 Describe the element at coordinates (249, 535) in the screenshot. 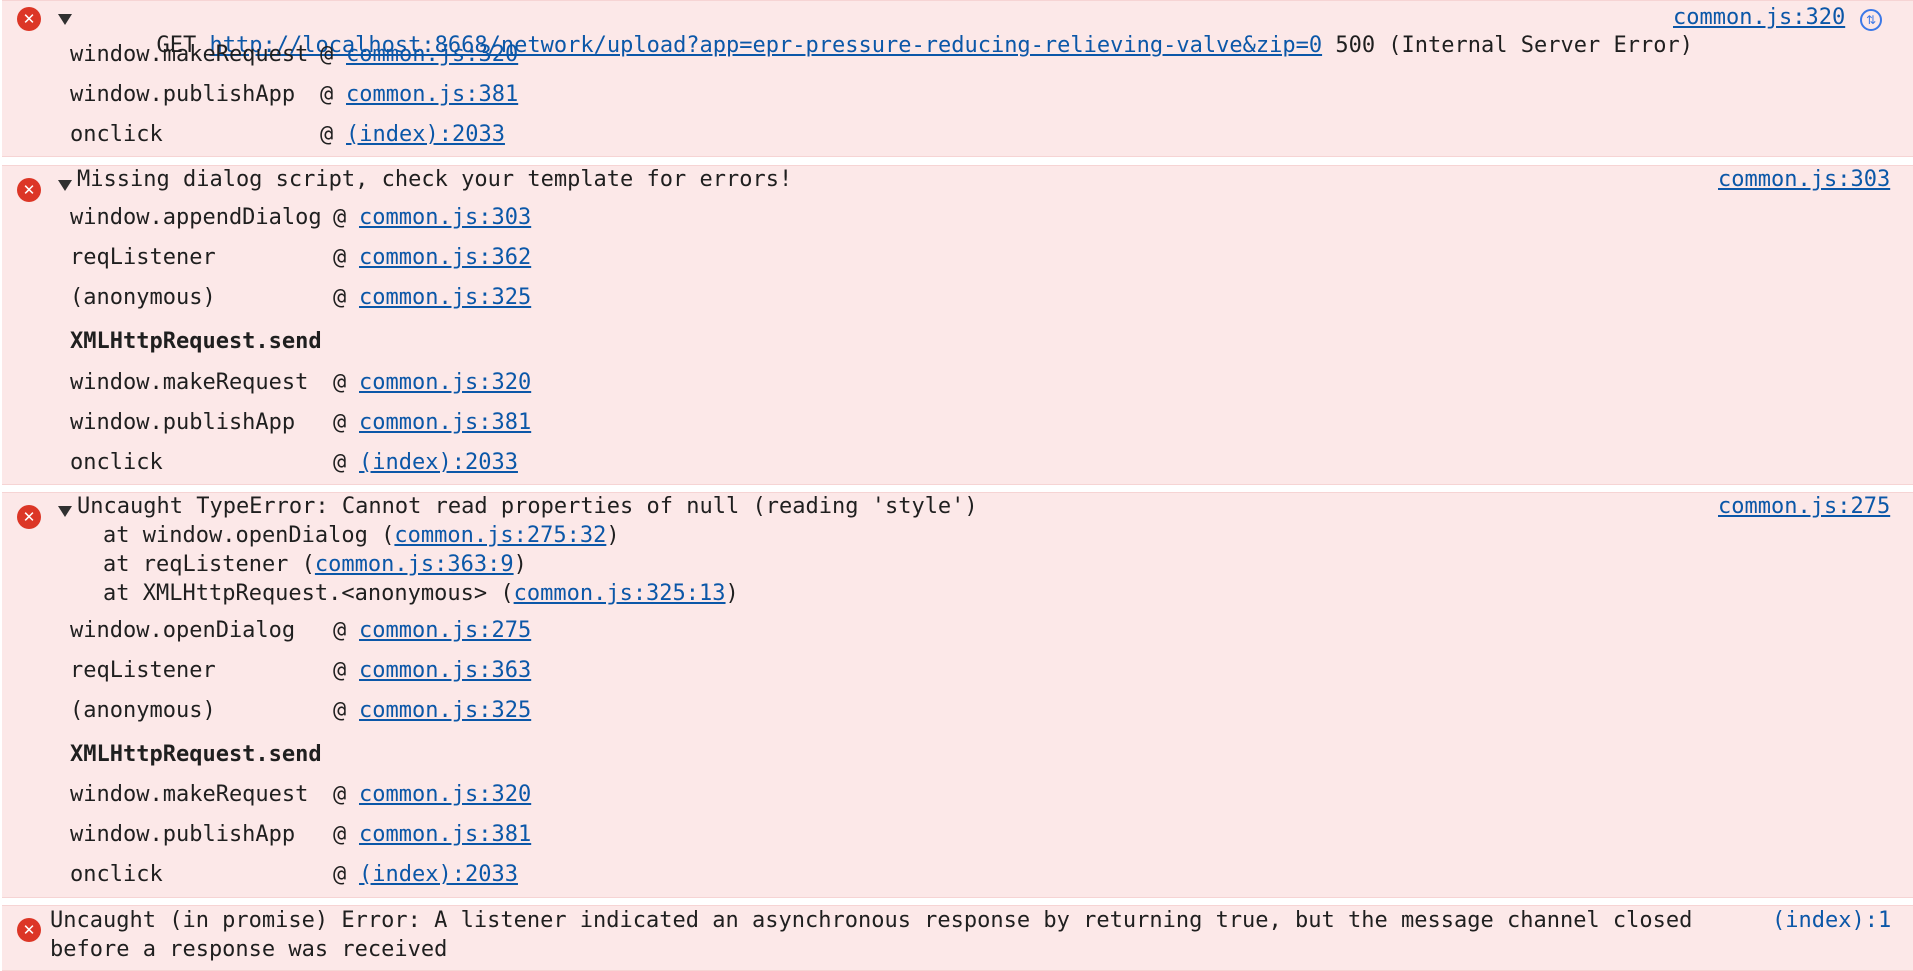

I see `trace-text: at window.openDialog (` at that location.